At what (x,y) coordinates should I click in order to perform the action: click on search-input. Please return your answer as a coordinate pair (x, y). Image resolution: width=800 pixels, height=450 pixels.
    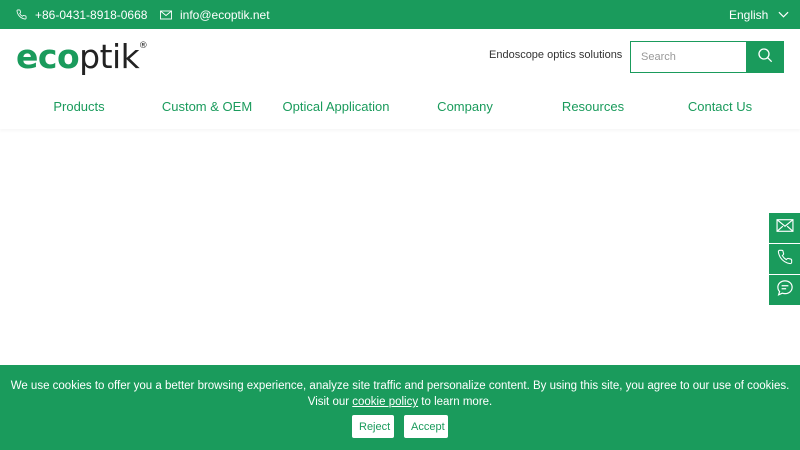
    Looking at the image, I should click on (688, 57).